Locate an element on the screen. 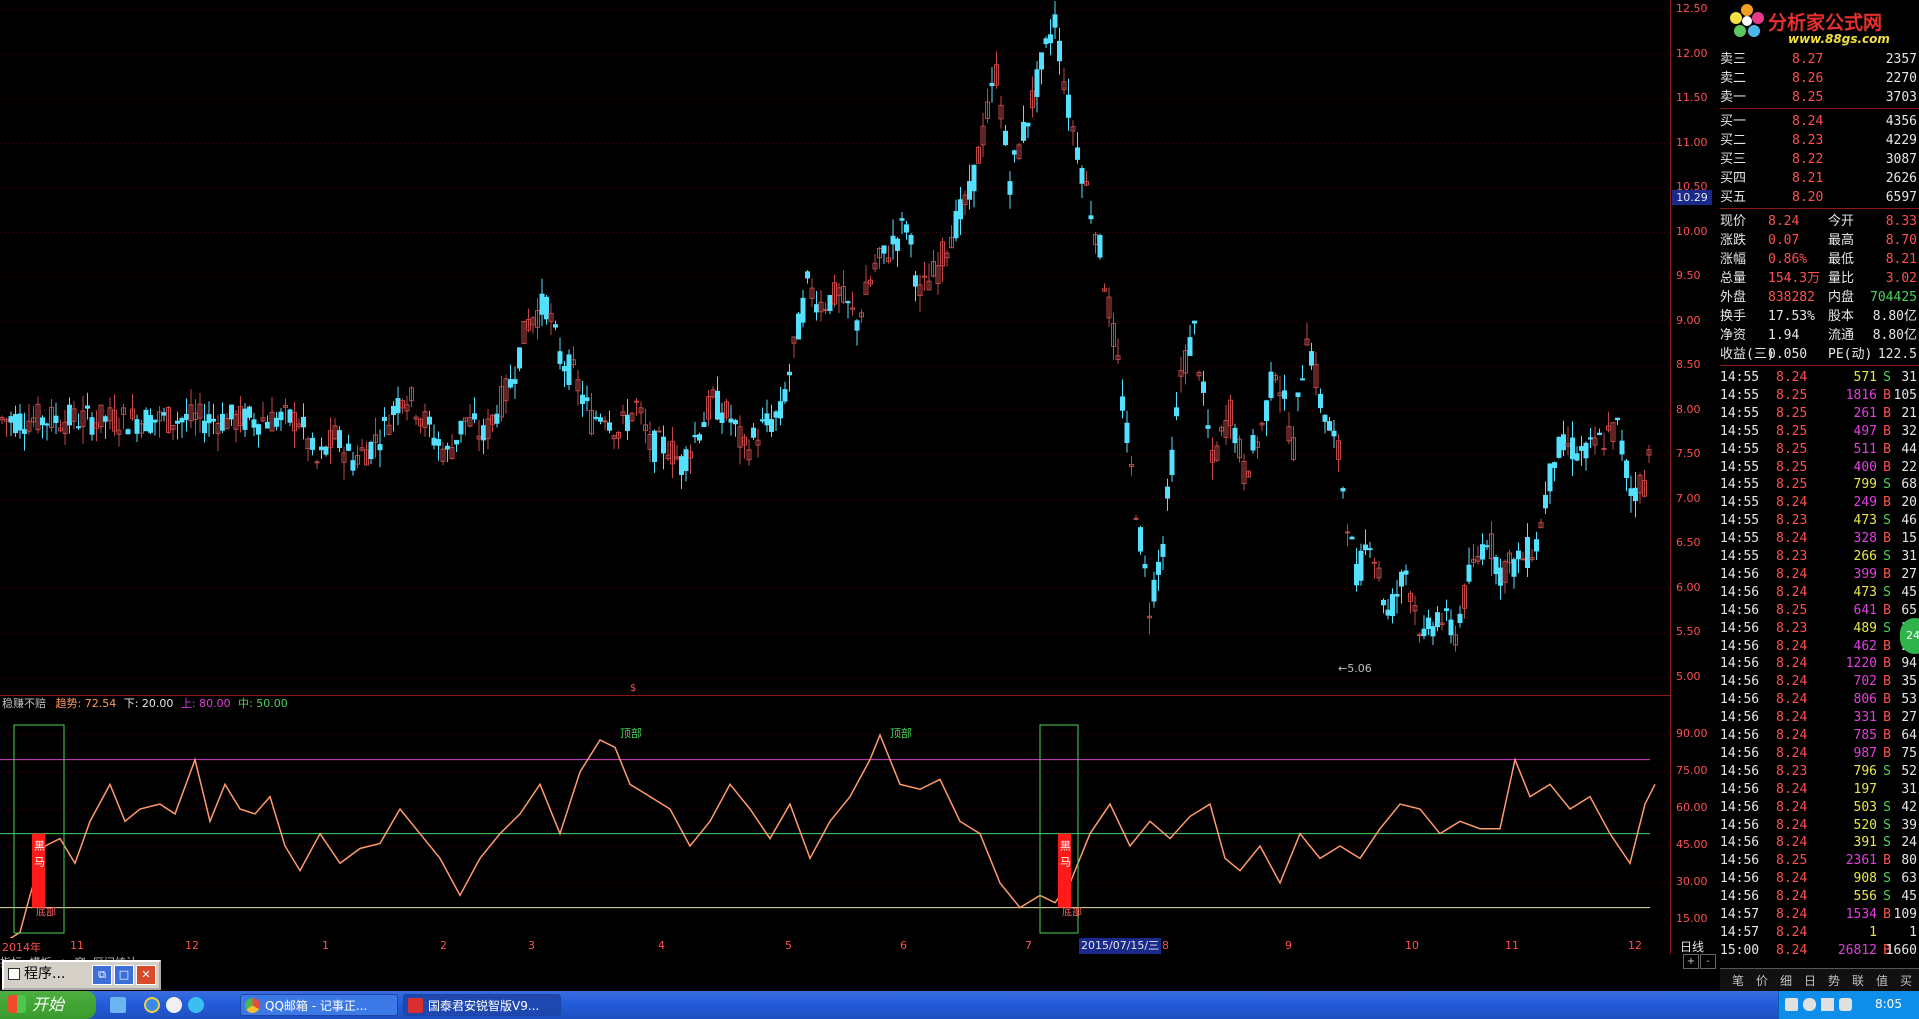 Image resolution: width=1919 pixels, height=1019 pixels. tick-row: 14:56 8.24 1220 B 94 is located at coordinates (1819, 663).